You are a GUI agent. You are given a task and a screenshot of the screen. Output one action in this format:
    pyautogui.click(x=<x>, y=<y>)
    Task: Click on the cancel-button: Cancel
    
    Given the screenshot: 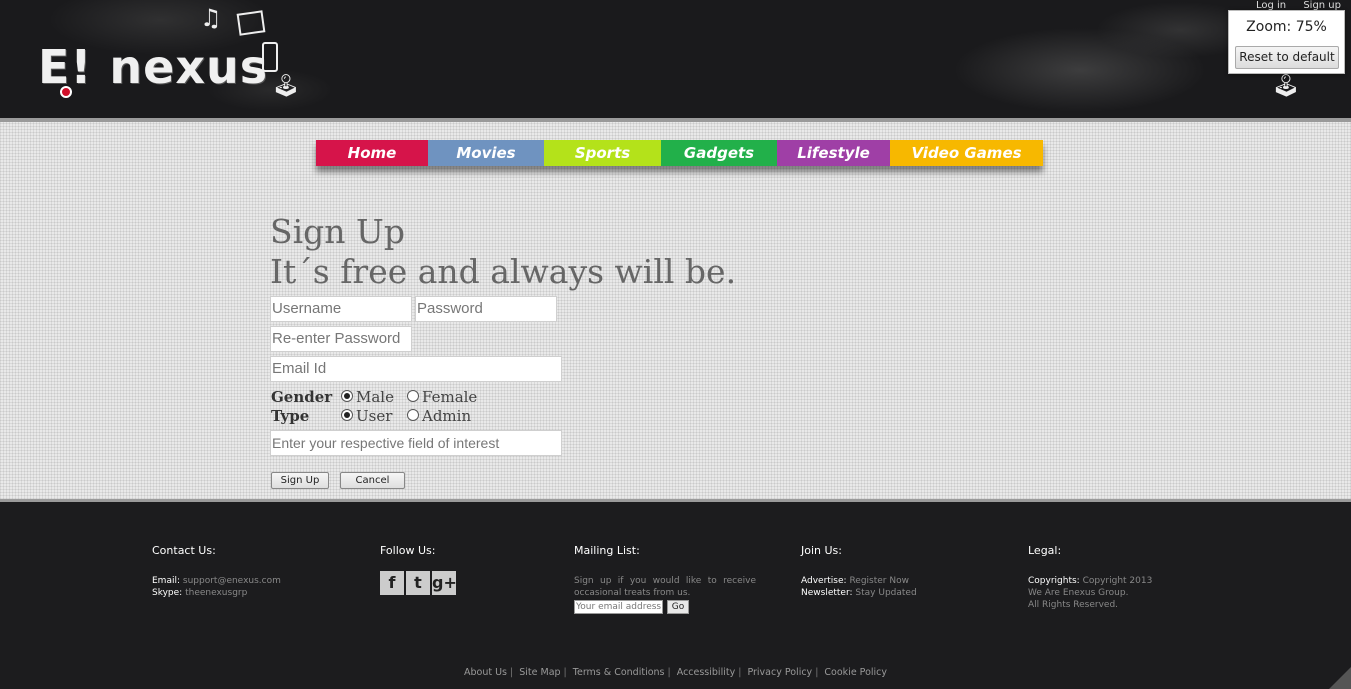 What is the action you would take?
    pyautogui.click(x=372, y=480)
    